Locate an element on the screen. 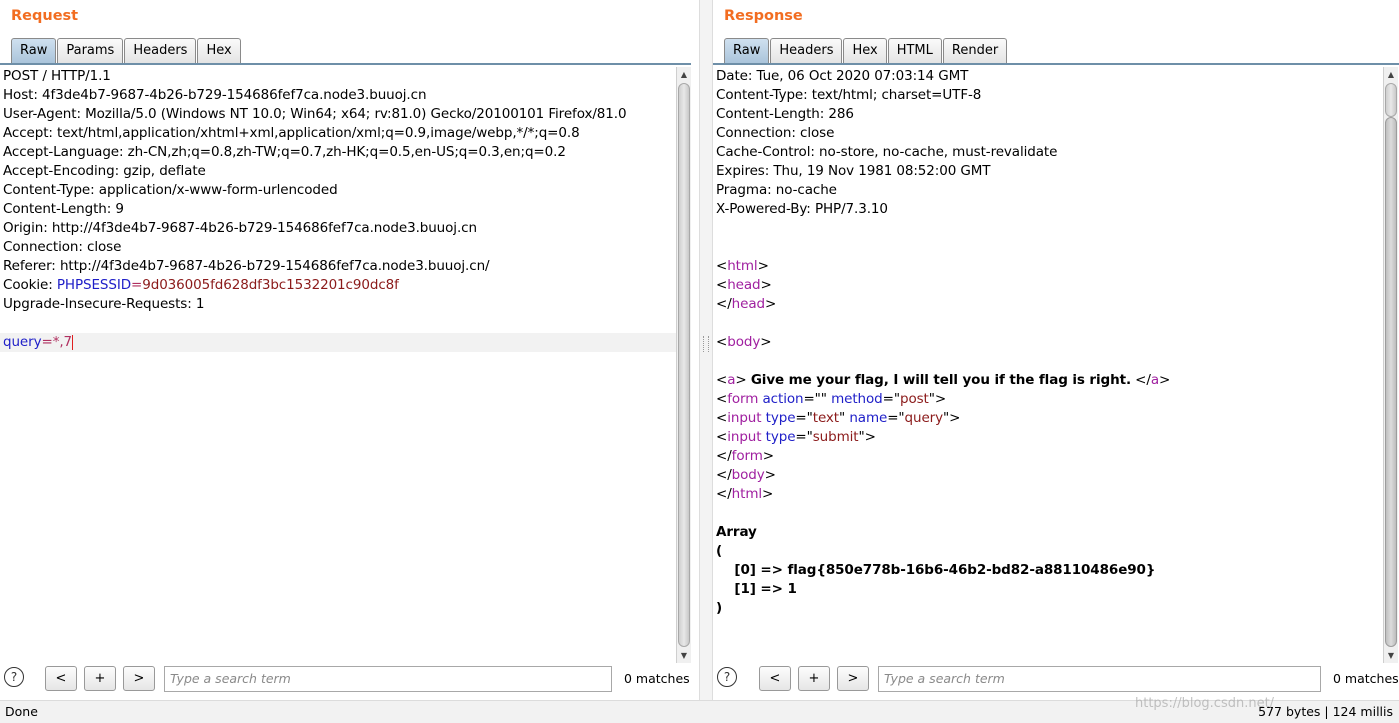  request-search-bar: ? < + > Type a search term 0 matches is located at coordinates (349, 680).